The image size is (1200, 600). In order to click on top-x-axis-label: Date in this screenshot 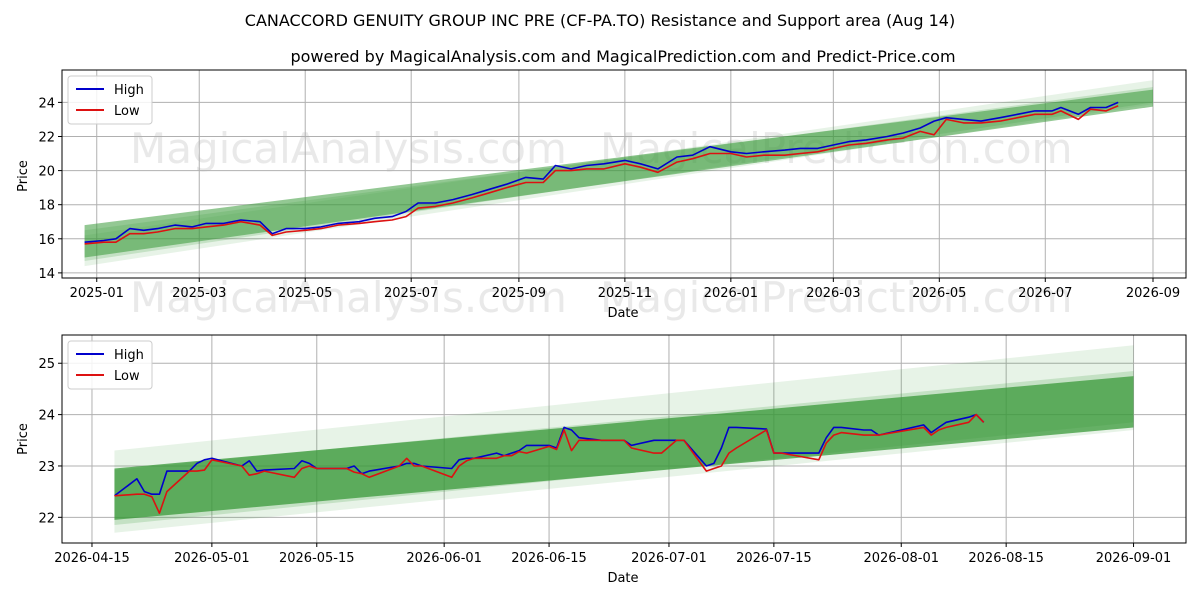, I will do `click(622, 313)`.